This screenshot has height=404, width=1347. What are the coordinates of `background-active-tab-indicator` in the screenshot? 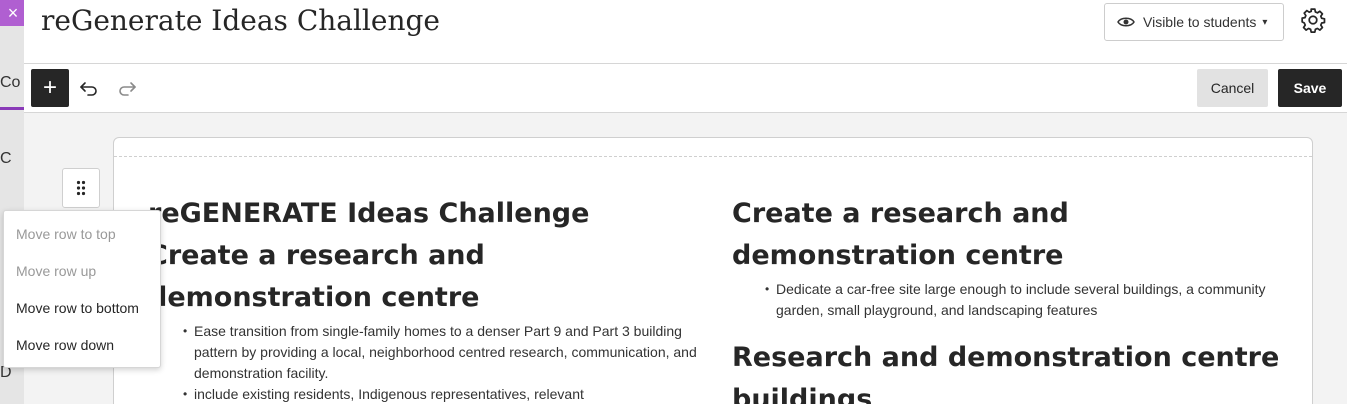 It's located at (12, 108).